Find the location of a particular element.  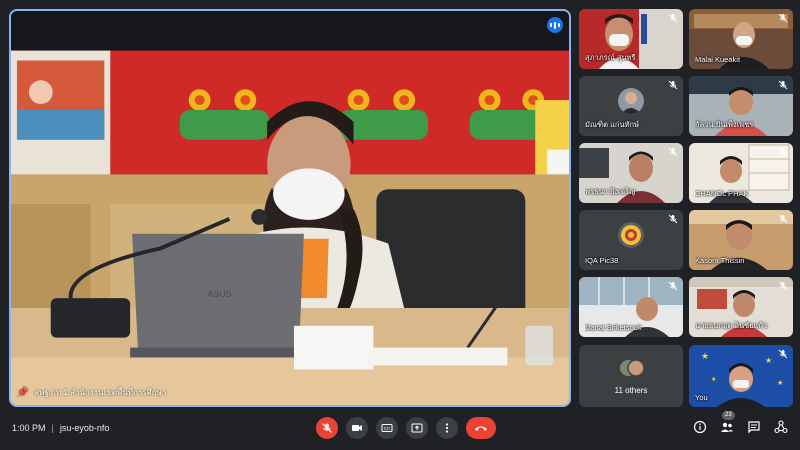

people-button: 23 is located at coordinates (727, 422).